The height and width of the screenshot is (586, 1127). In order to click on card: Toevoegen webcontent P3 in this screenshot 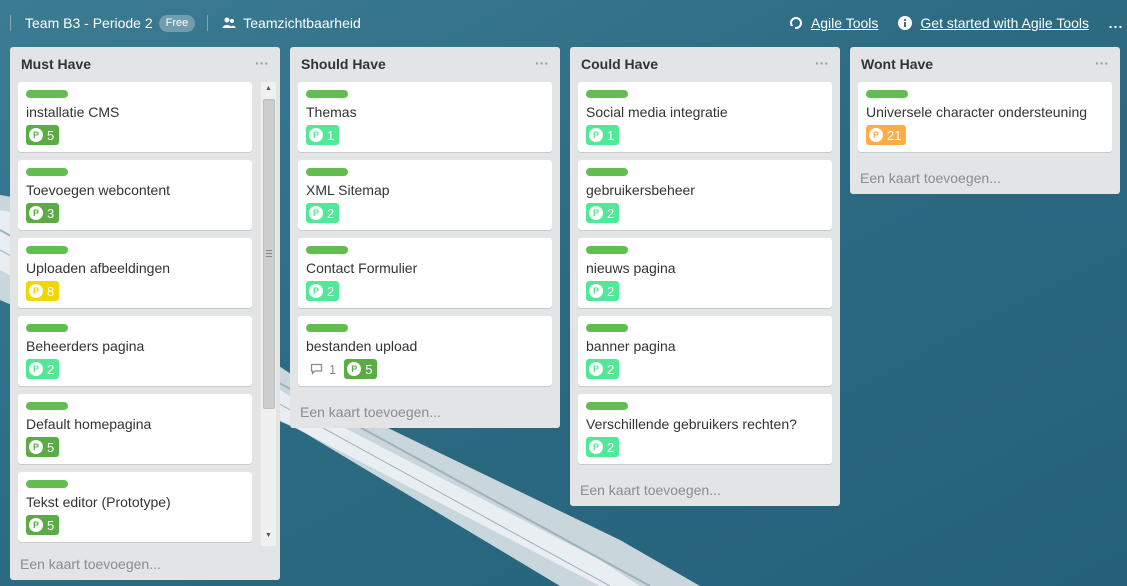, I will do `click(135, 195)`.